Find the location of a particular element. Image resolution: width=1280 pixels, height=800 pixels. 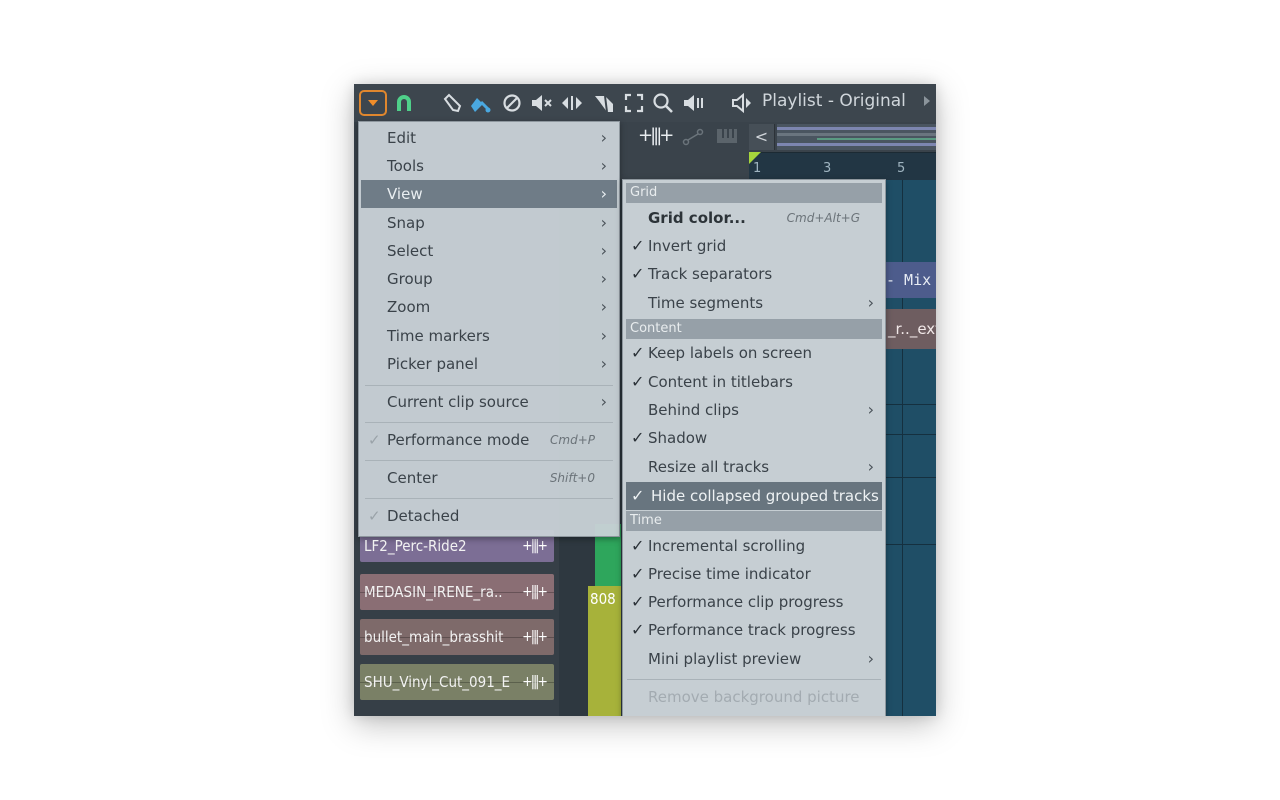

audio-clip-icon: +|||+ is located at coordinates (656, 135).